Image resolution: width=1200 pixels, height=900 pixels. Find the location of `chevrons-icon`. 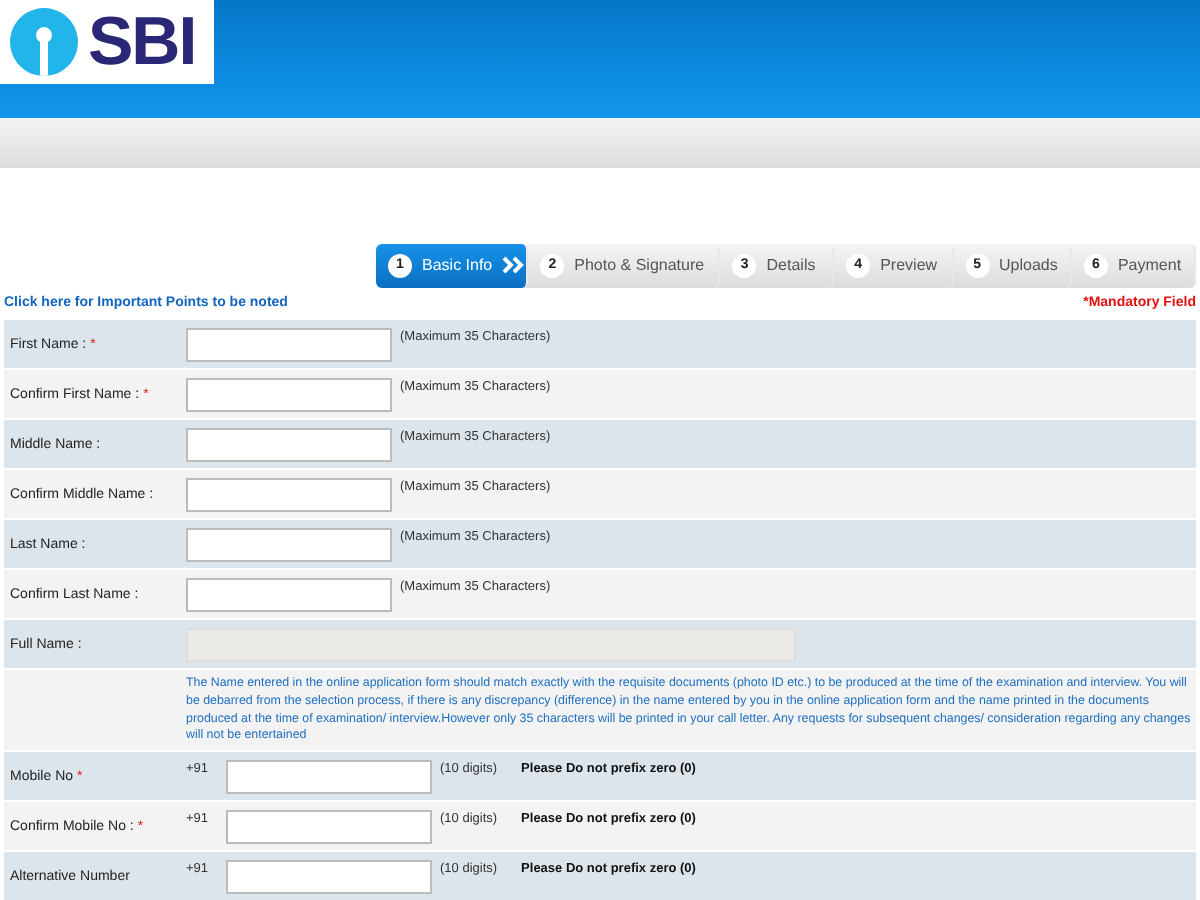

chevrons-icon is located at coordinates (514, 265).